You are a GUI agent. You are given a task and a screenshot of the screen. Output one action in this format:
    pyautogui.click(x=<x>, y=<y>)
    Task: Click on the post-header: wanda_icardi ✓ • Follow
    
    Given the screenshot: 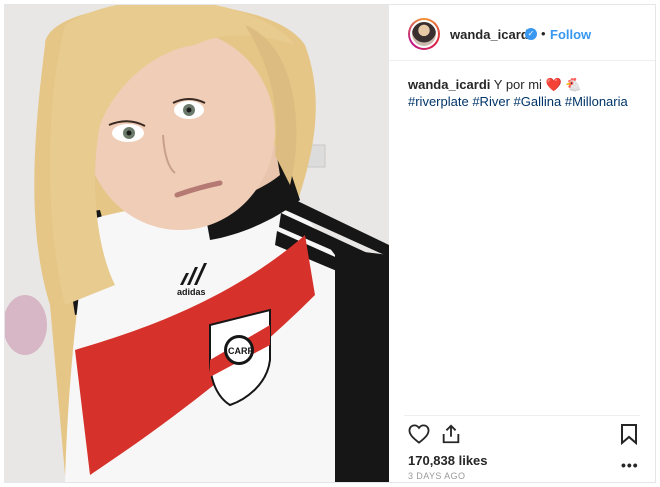 What is the action you would take?
    pyautogui.click(x=522, y=33)
    